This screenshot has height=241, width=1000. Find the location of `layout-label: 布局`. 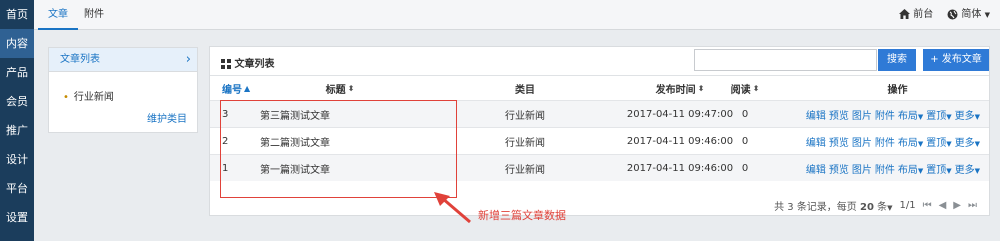

layout-label: 布局 is located at coordinates (907, 143).